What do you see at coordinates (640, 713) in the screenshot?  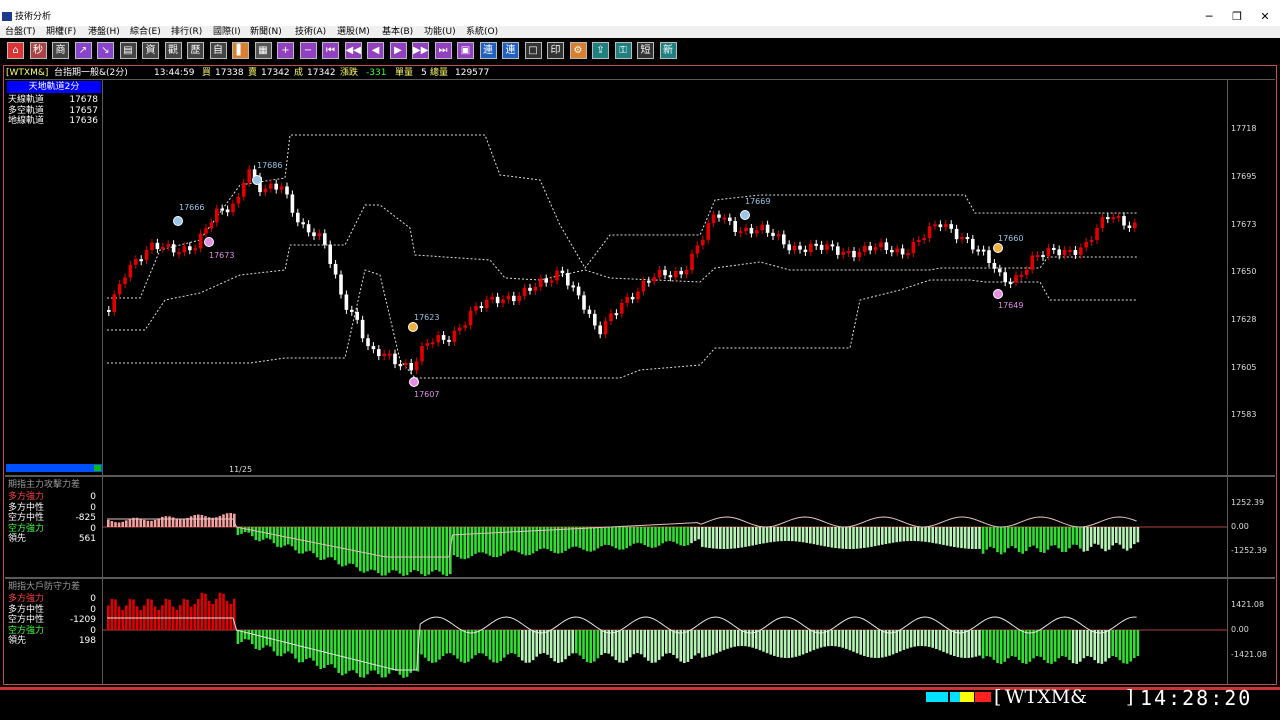 I see `status-bottom-strip` at bounding box center [640, 713].